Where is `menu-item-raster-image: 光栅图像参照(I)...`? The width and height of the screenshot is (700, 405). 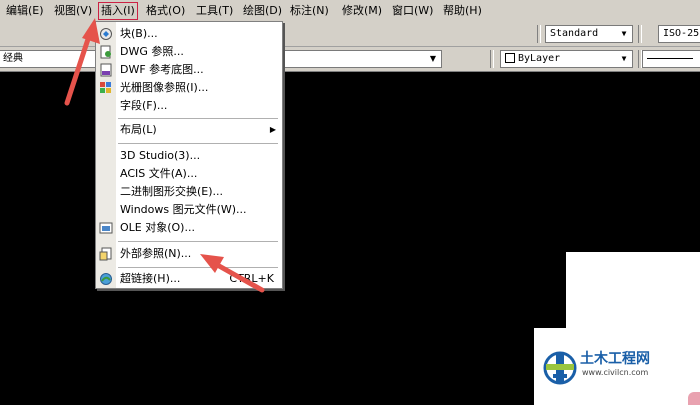
menu-item-raster-image: 光栅图像参照(I)... is located at coordinates (189, 88).